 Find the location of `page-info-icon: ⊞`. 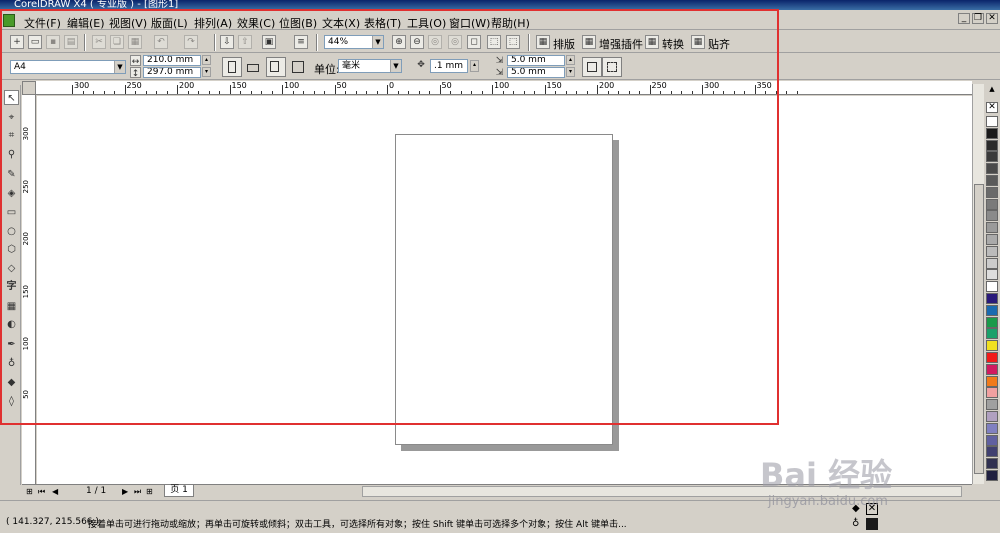

page-info-icon: ⊞ is located at coordinates (29, 491).